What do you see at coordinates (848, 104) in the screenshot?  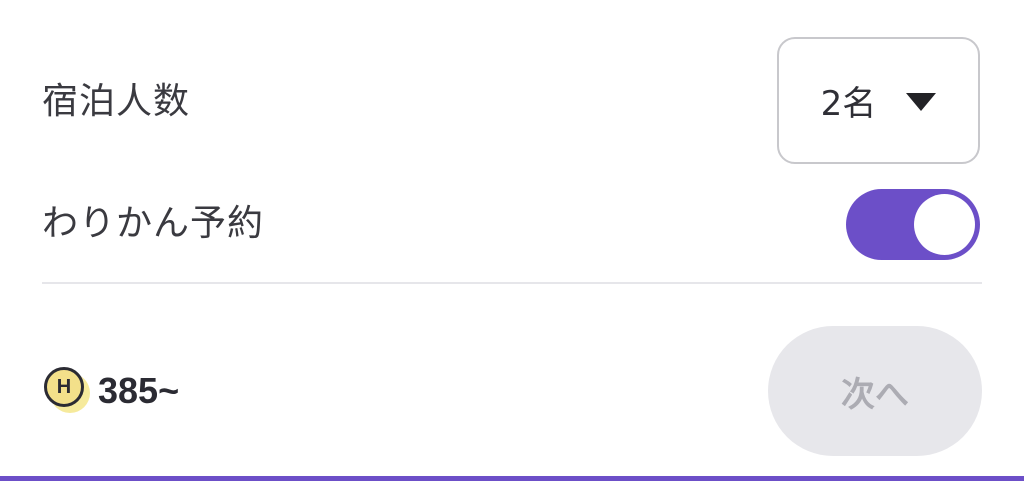 I see `guest-count-value: 2名` at bounding box center [848, 104].